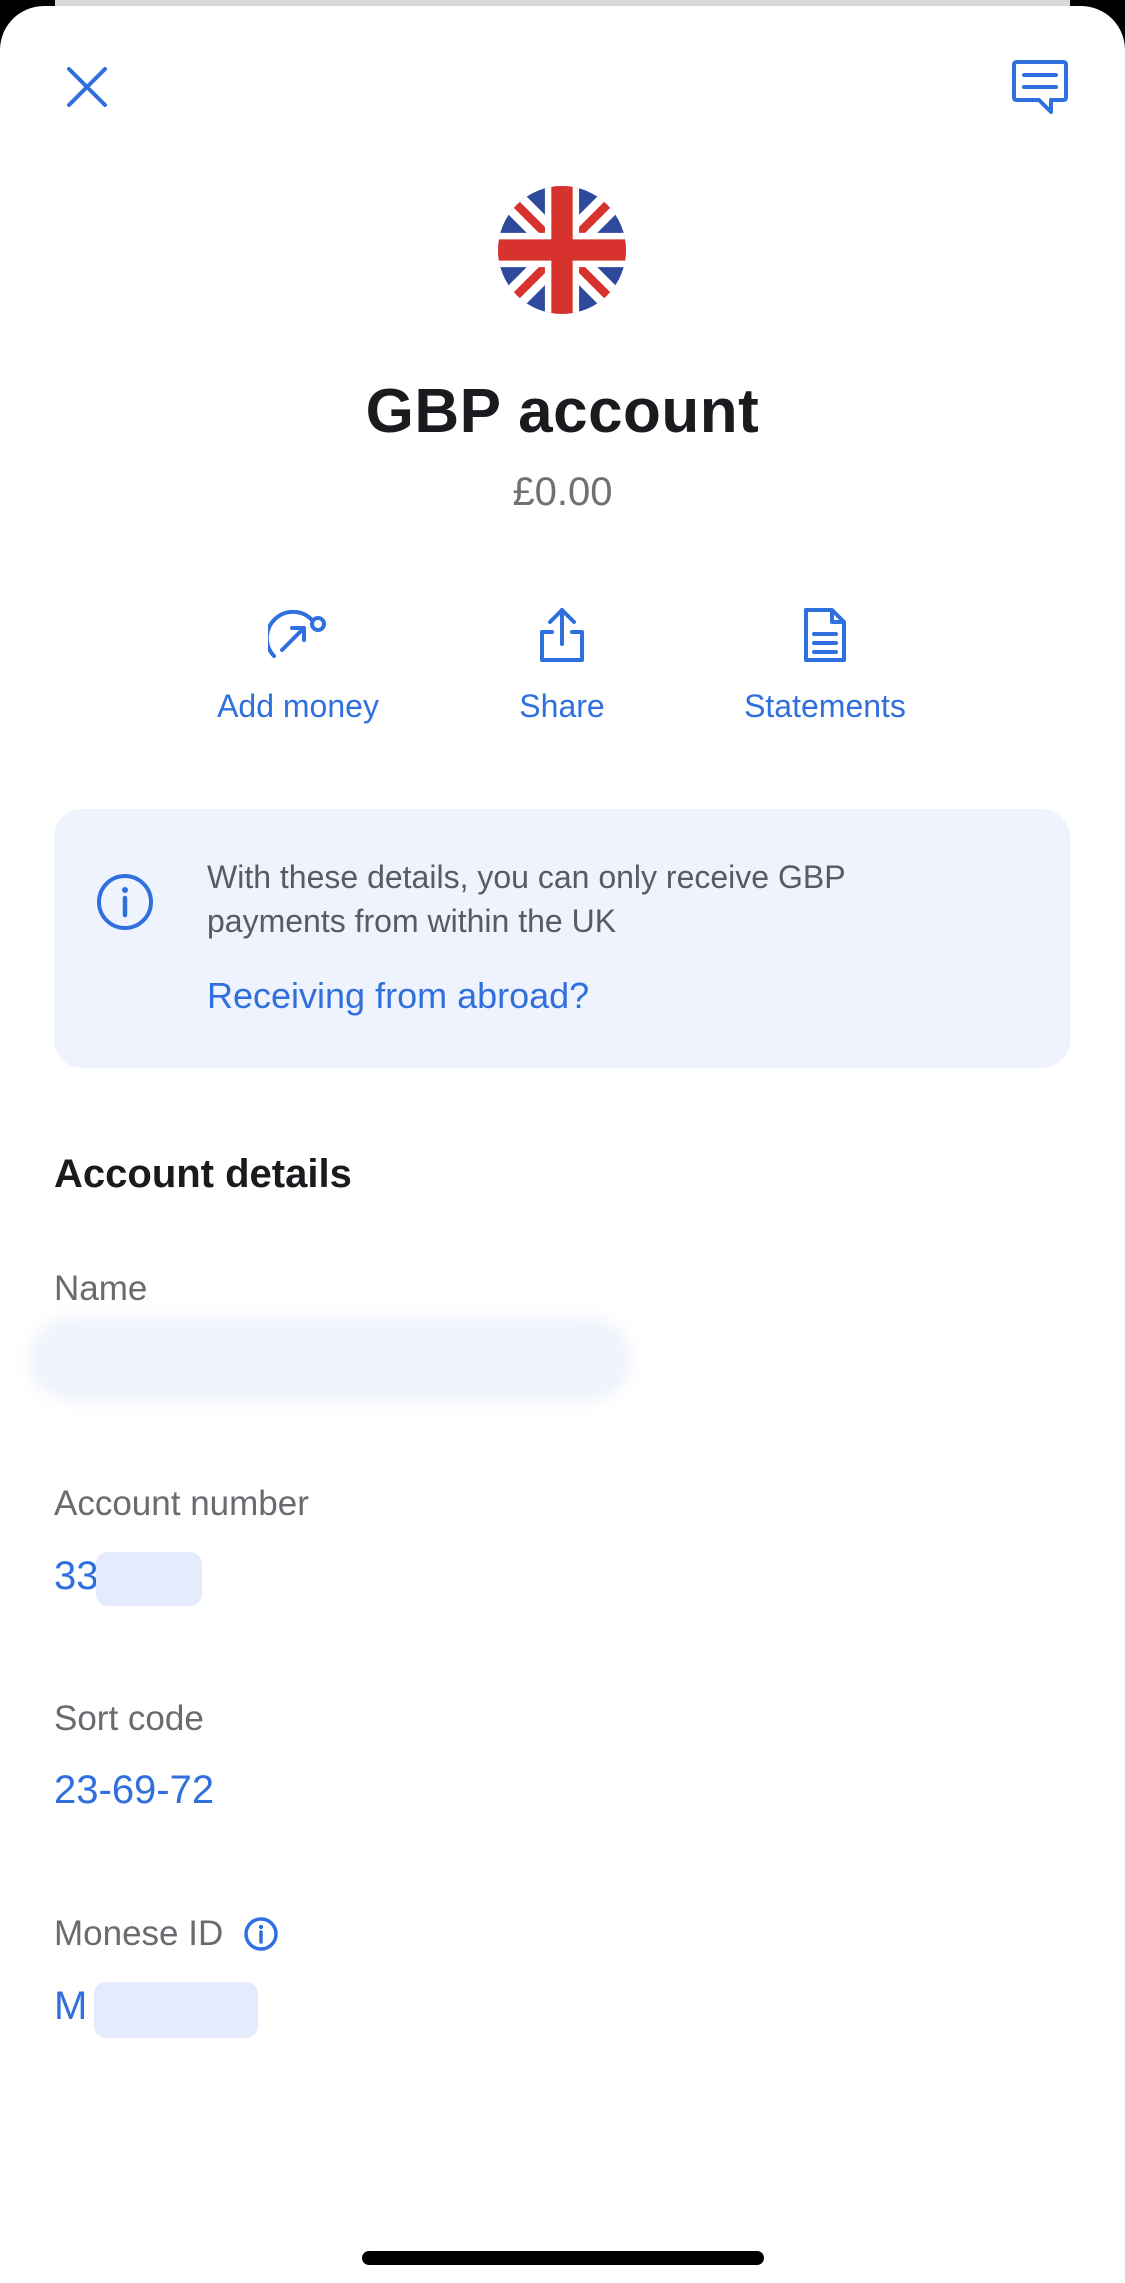  What do you see at coordinates (139, 1933) in the screenshot?
I see `monese-id-label: Monese ID` at bounding box center [139, 1933].